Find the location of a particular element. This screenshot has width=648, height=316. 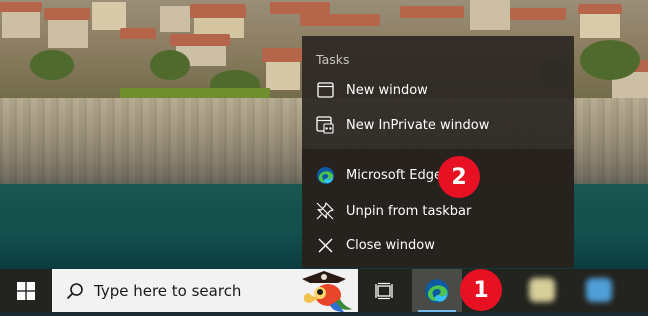

close-icon is located at coordinates (325, 245).